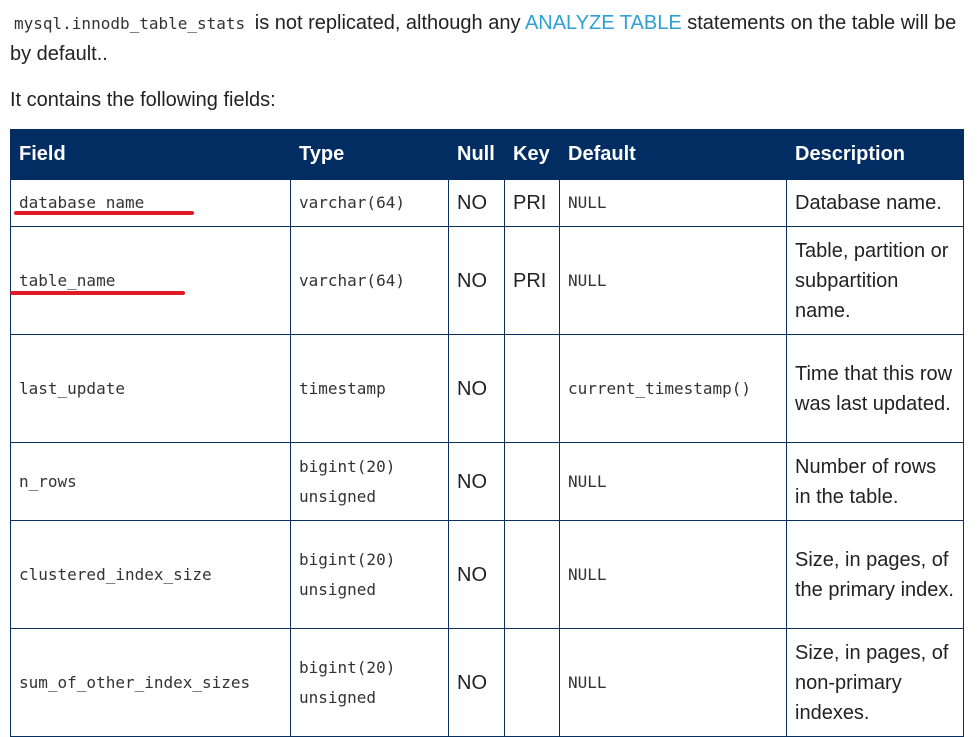 The image size is (979, 737). I want to click on cell-field: n_rows, so click(150, 481).